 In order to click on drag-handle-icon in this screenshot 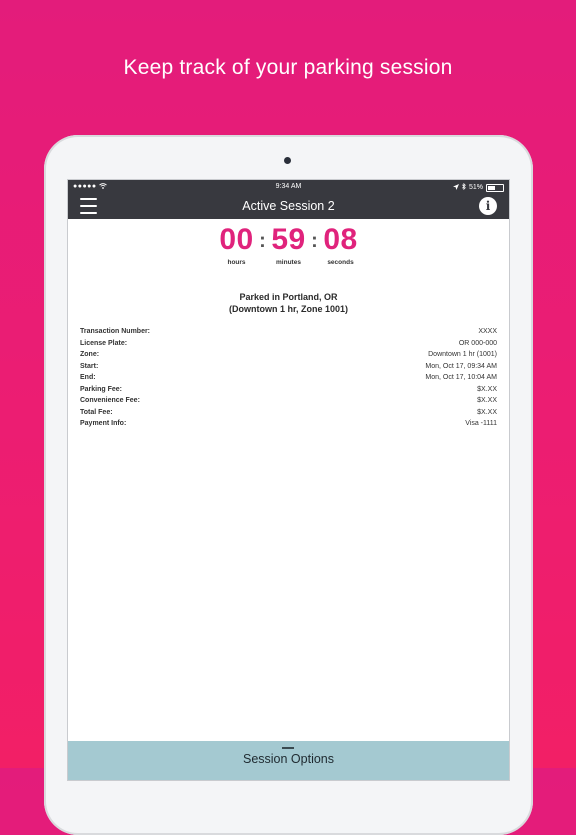, I will do `click(288, 748)`.